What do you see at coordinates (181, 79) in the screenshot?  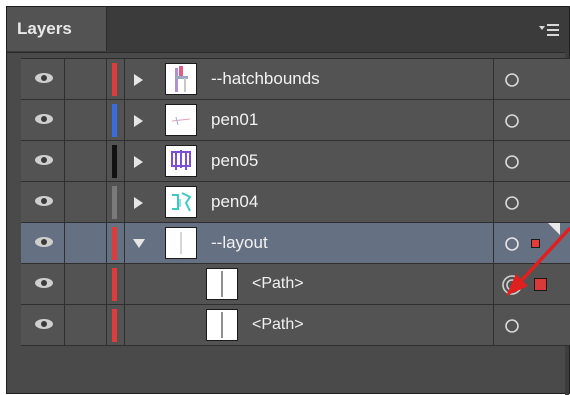 I see `hatch-thumbnail` at bounding box center [181, 79].